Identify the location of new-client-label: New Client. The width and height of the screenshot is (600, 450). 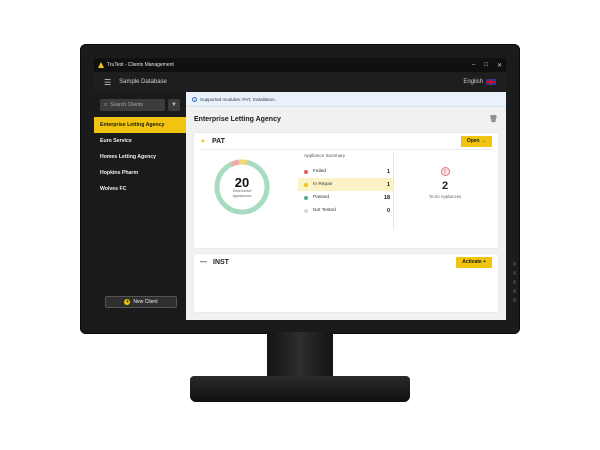
(145, 302).